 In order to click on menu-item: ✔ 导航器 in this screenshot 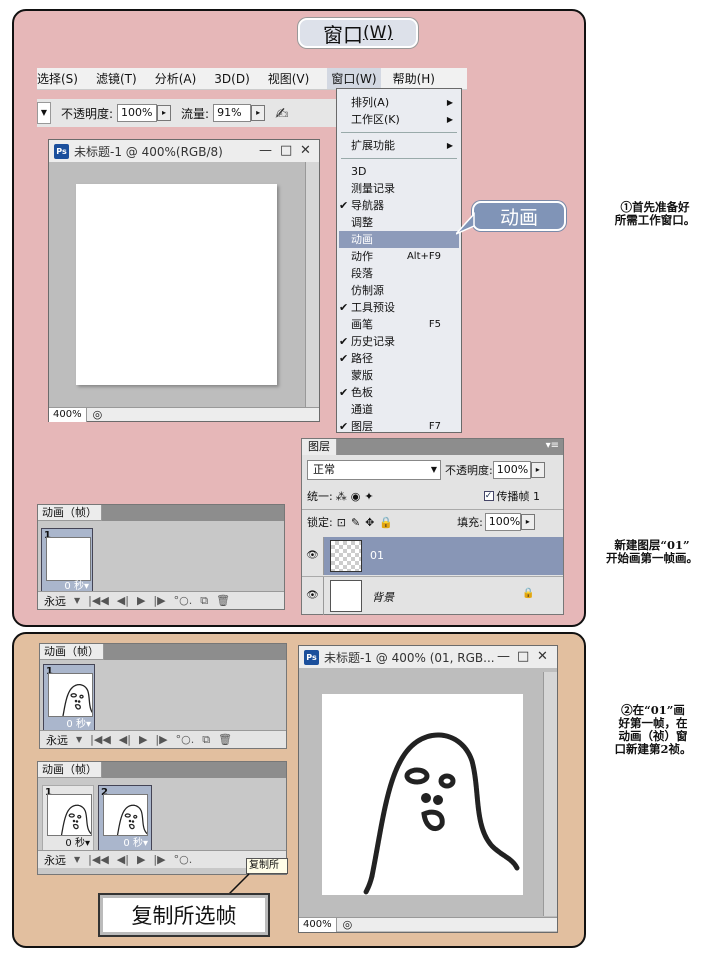, I will do `click(399, 205)`.